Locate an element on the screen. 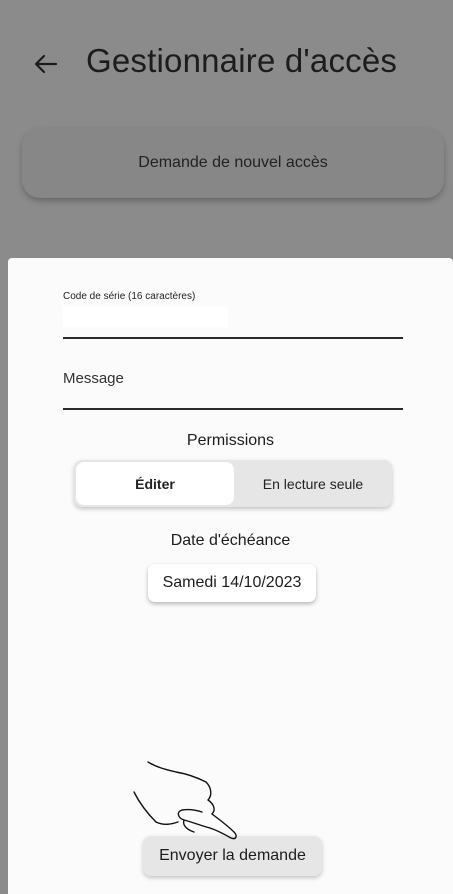 This screenshot has width=453, height=894. message-placeholder: Message is located at coordinates (93, 378).